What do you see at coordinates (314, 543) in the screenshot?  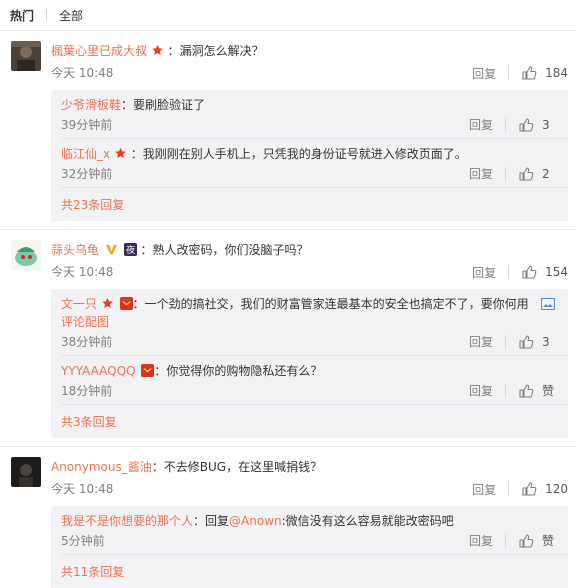 I see `reply-meta: 5分钟前 回复 赞` at bounding box center [314, 543].